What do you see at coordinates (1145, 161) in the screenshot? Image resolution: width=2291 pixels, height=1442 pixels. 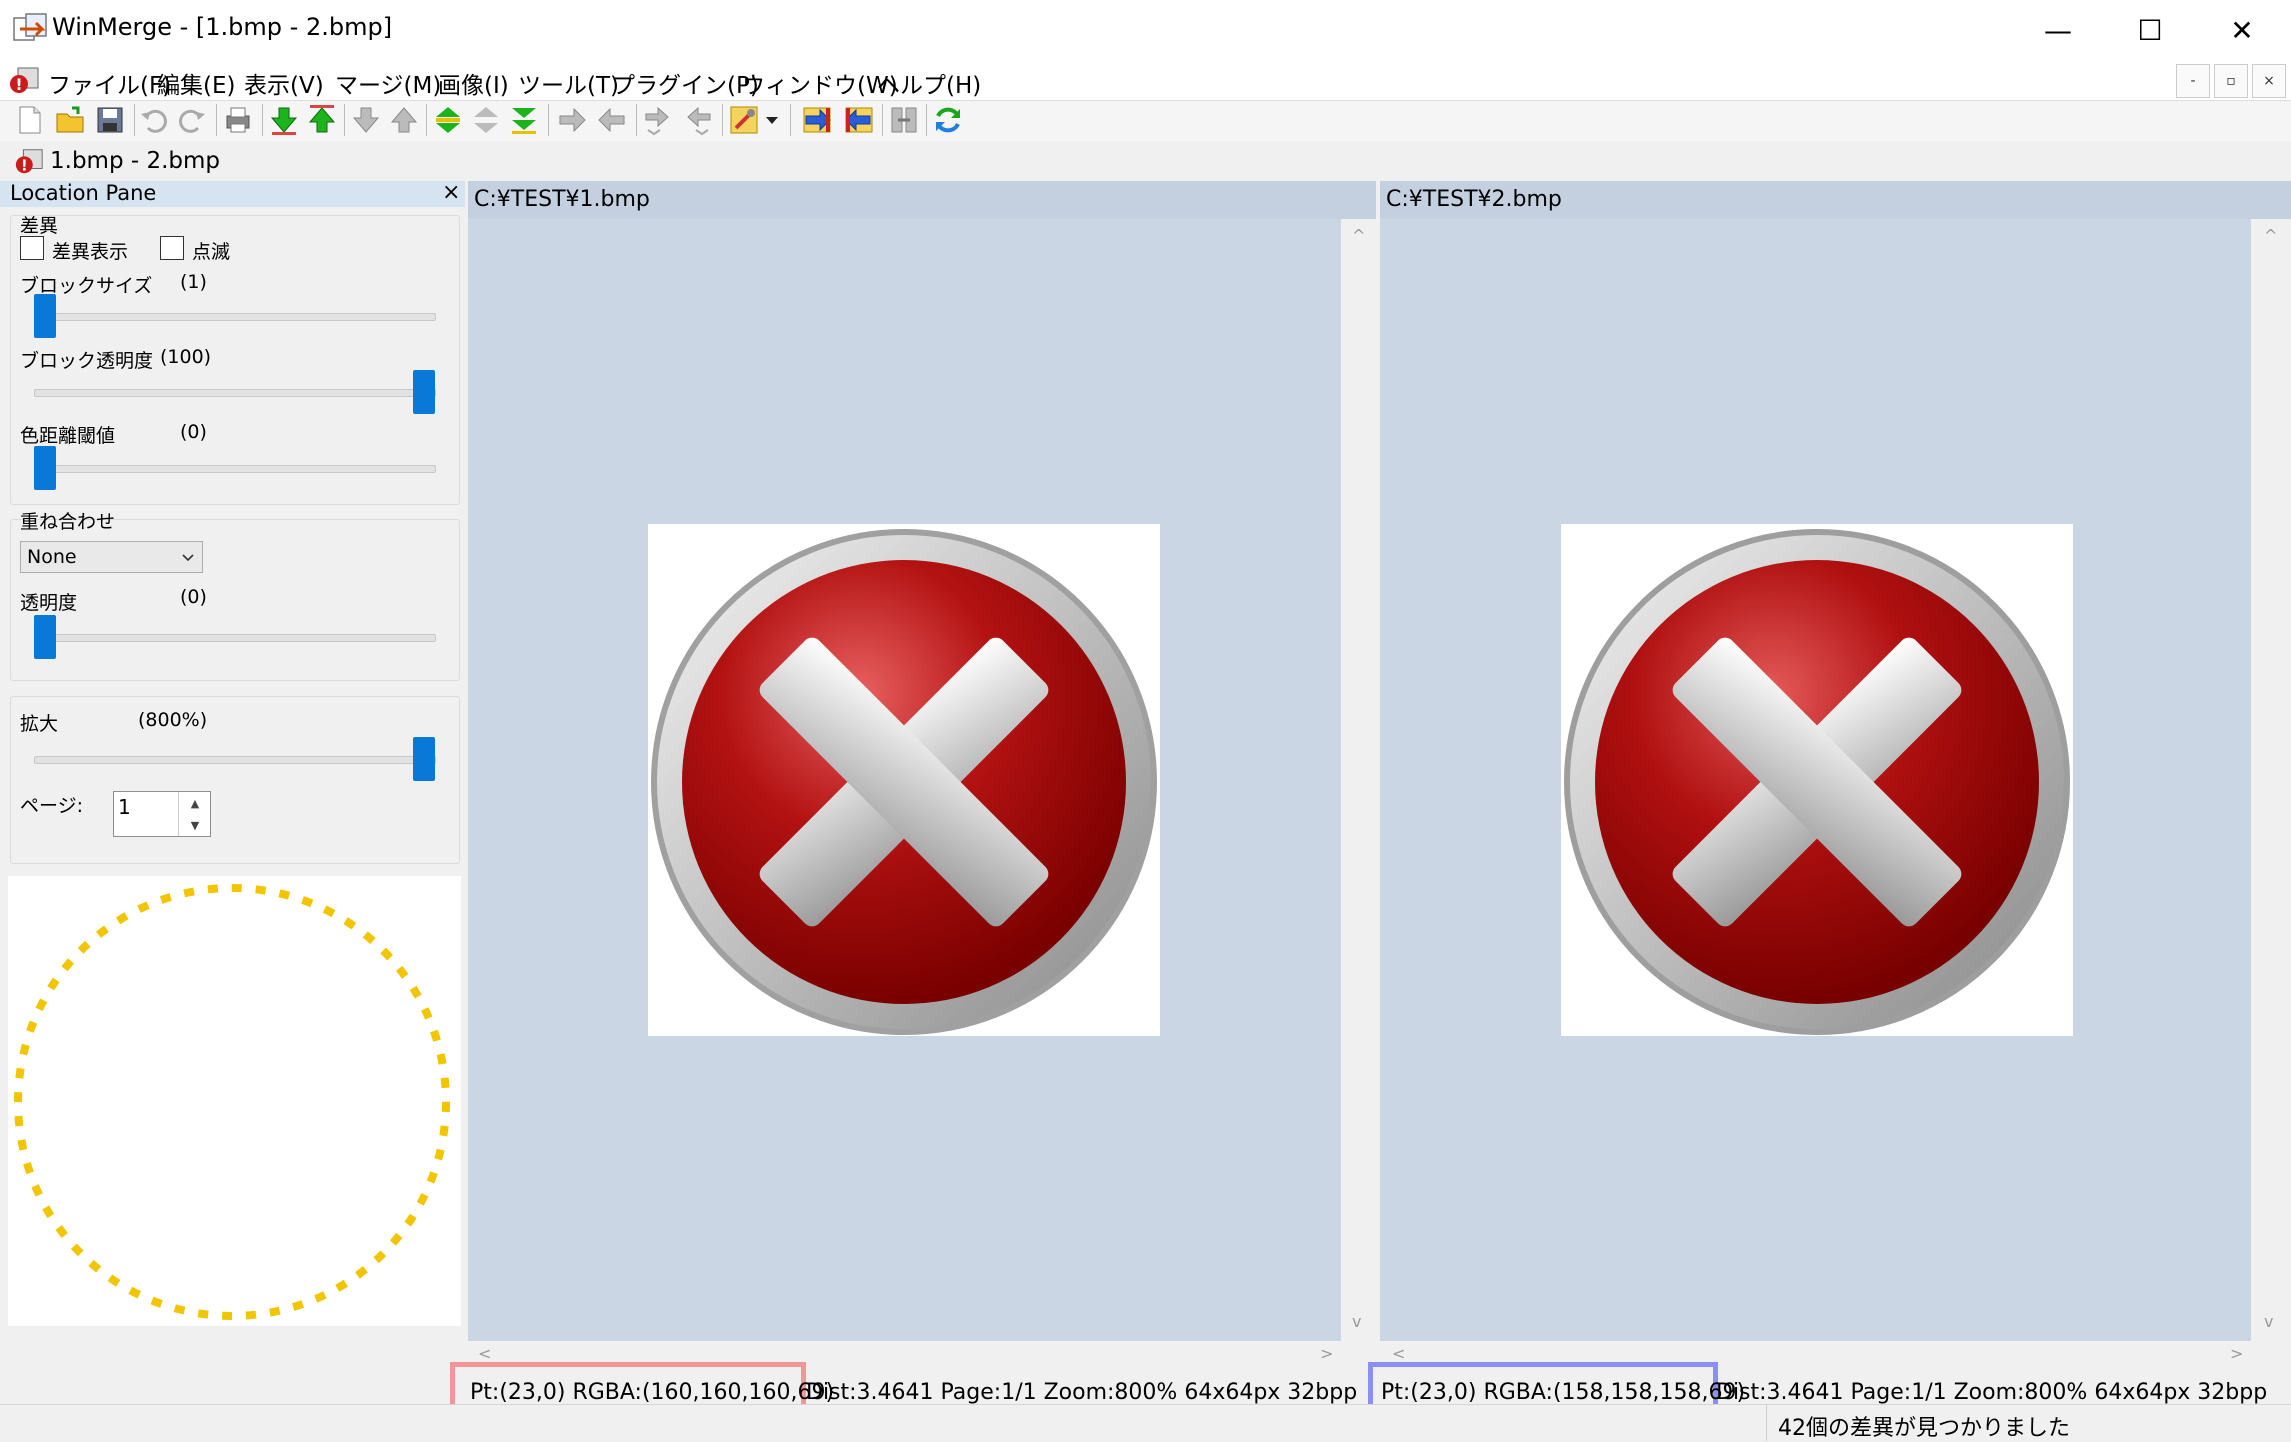 I see `document-tab-bar` at bounding box center [1145, 161].